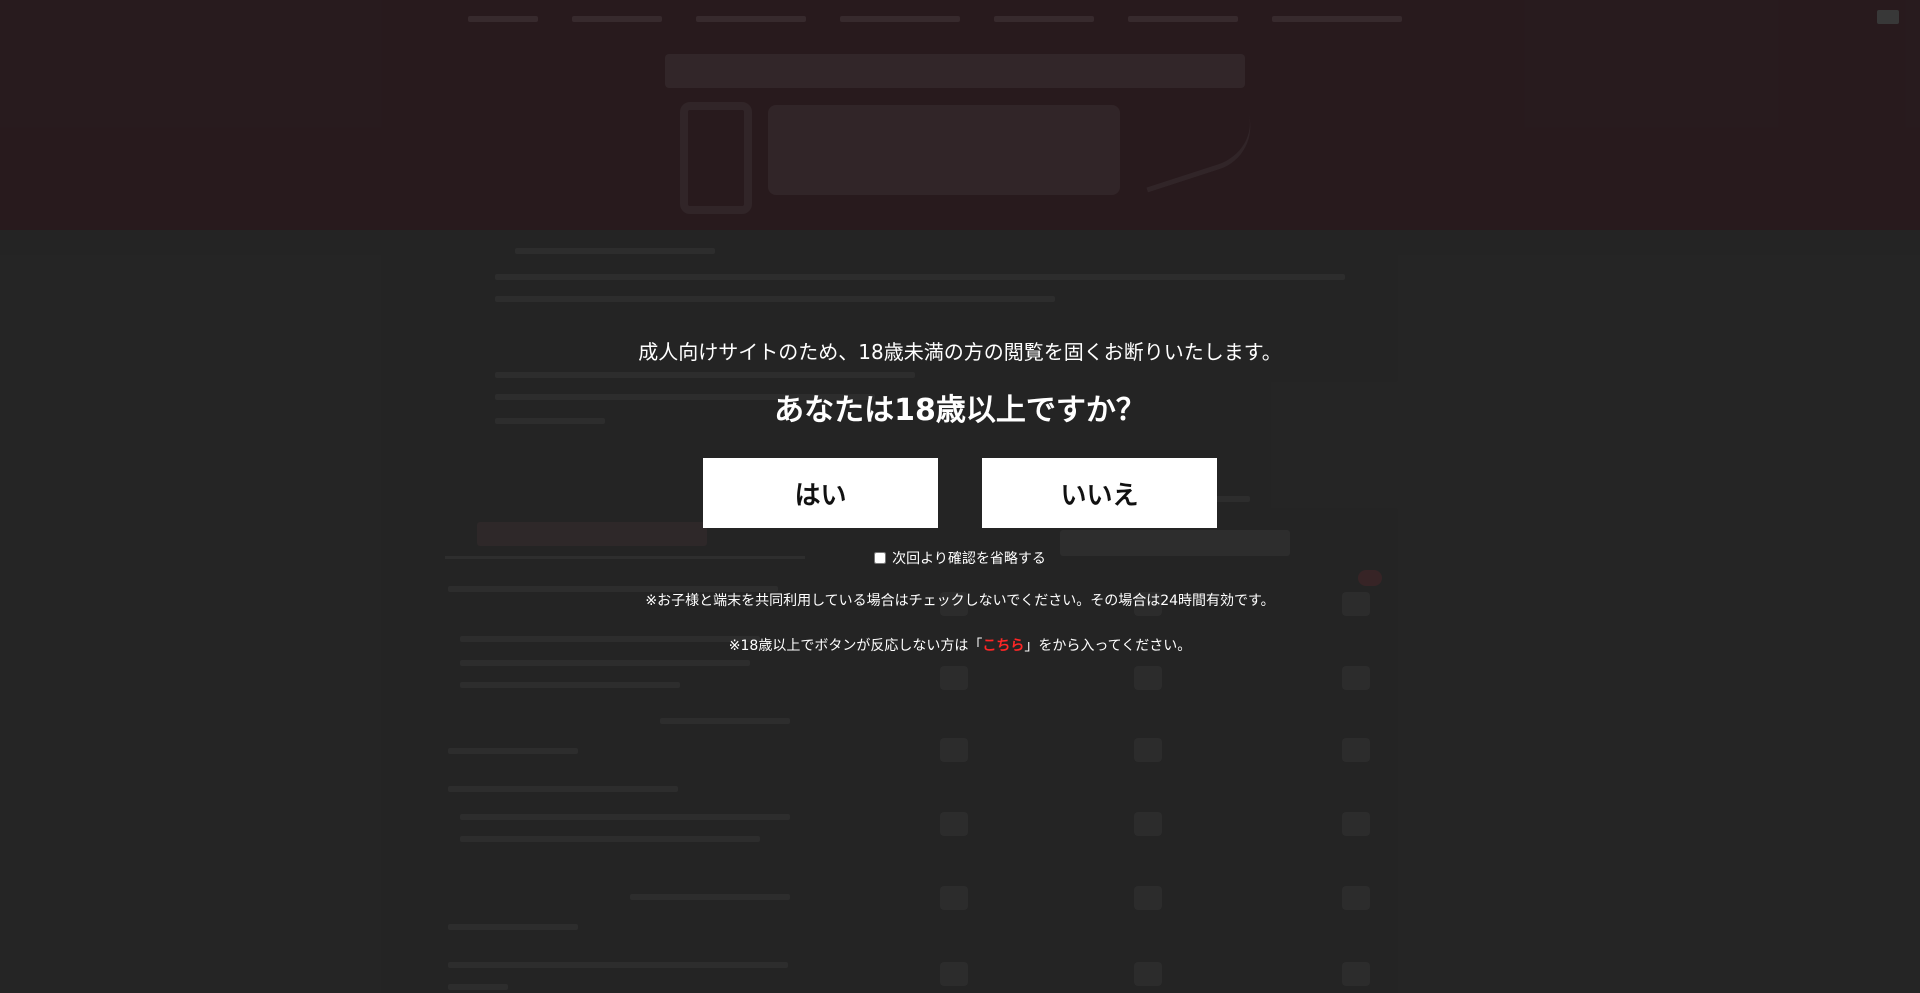 This screenshot has height=993, width=1920. I want to click on skip-confirmation-label: 次回より確認を省略する, so click(969, 559).